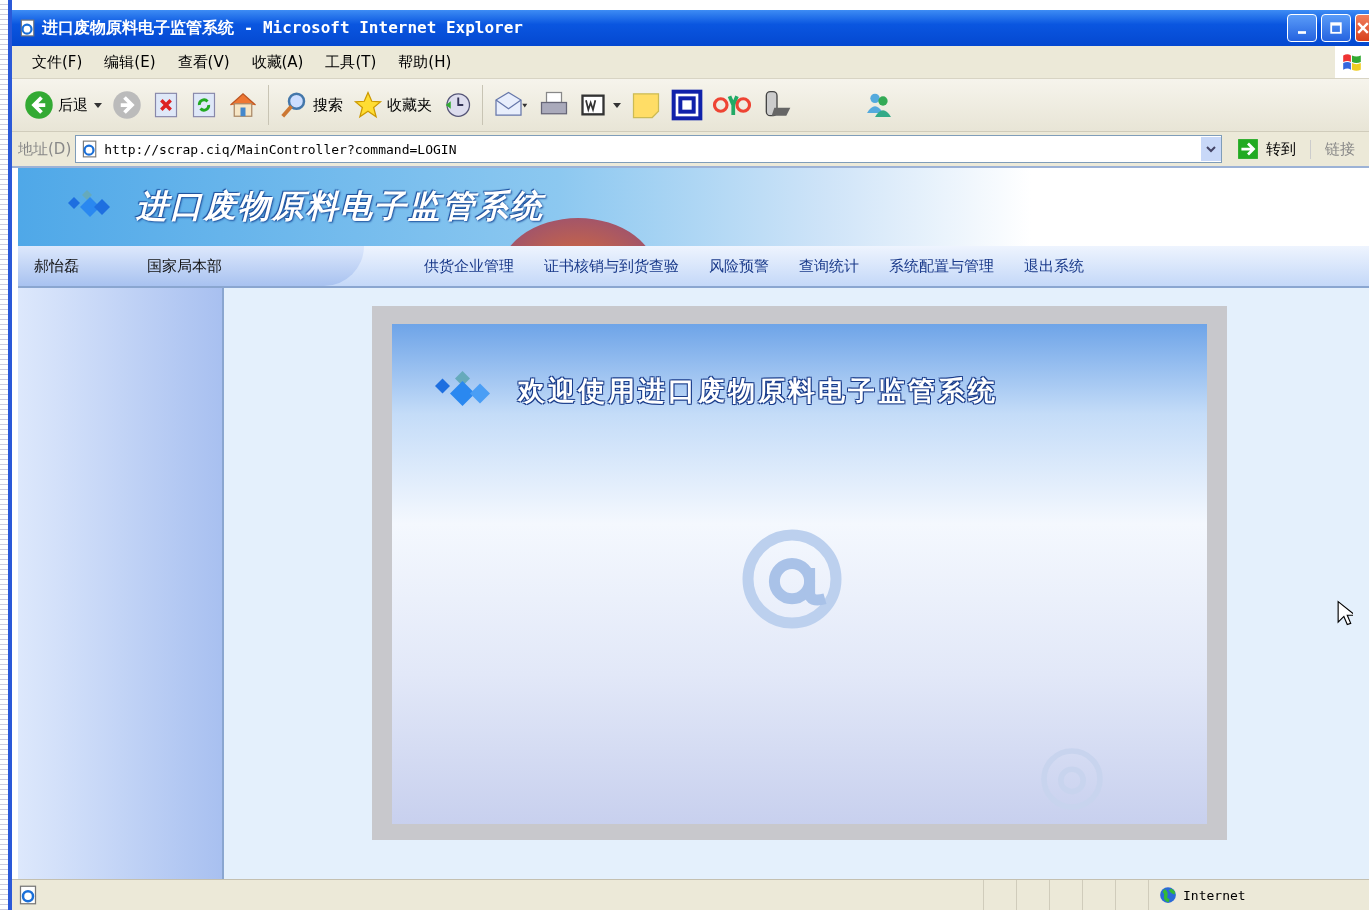  Describe the element at coordinates (204, 105) in the screenshot. I see `refresh-icon` at that location.